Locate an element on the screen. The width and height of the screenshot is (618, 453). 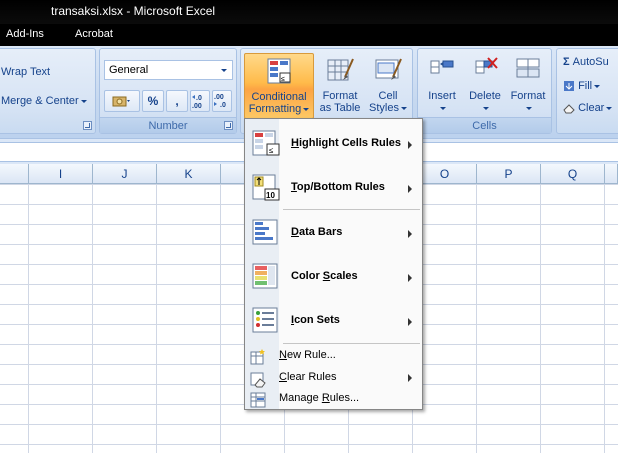
decrease-decimal-button: .00 .0 is located at coordinates (222, 101).